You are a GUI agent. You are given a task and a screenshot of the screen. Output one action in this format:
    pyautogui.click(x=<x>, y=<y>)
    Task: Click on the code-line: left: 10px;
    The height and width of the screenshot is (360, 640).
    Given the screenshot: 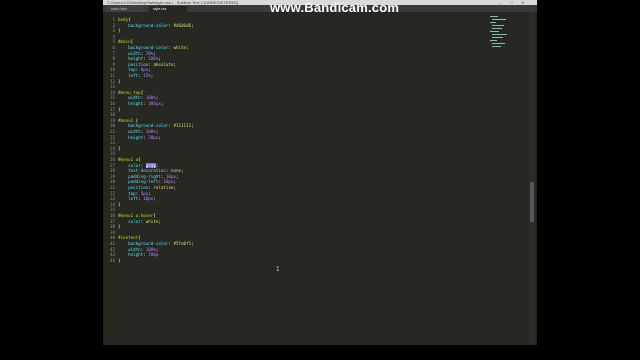 What is the action you would take?
    pyautogui.click(x=137, y=199)
    